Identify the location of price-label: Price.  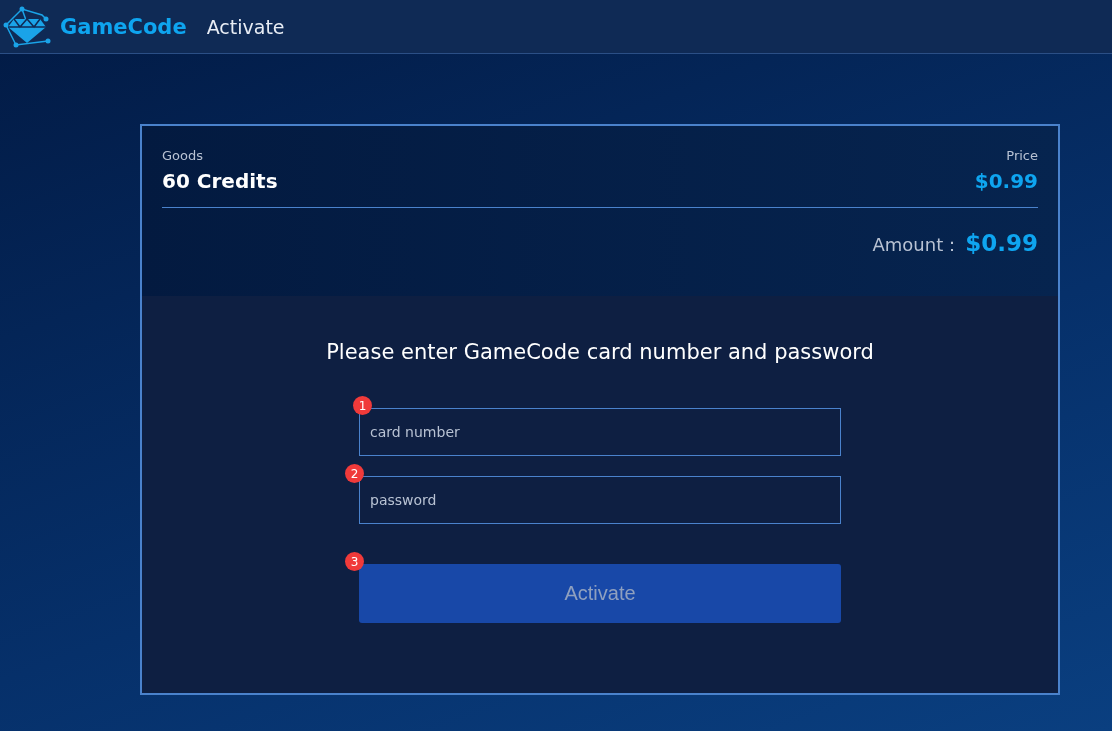
(1022, 155).